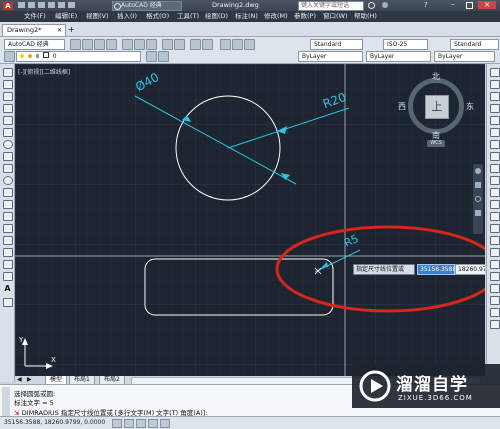 The image size is (500, 429). Describe the element at coordinates (163, 56) in the screenshot. I see `layer-state-icon` at that location.